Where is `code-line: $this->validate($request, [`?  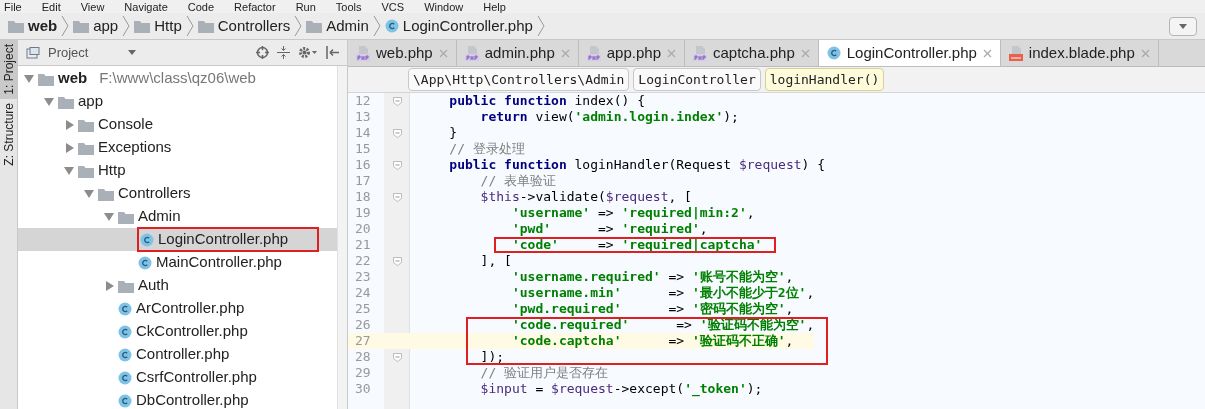
code-line: $this->validate($request, [ is located at coordinates (585, 197).